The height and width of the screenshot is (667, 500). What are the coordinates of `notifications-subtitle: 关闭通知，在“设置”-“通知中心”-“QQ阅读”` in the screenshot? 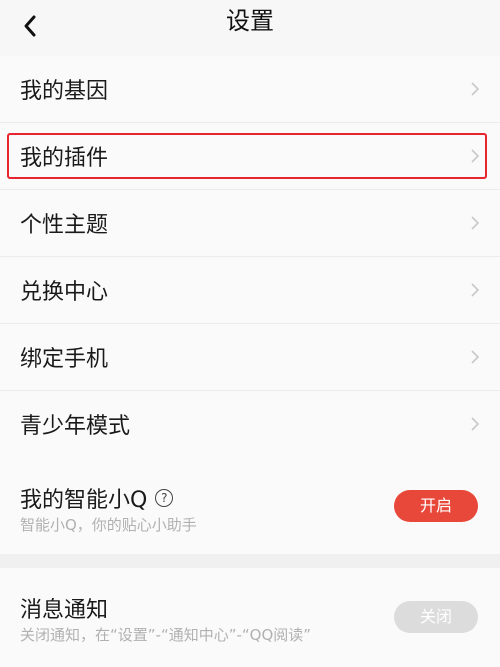 It's located at (166, 635).